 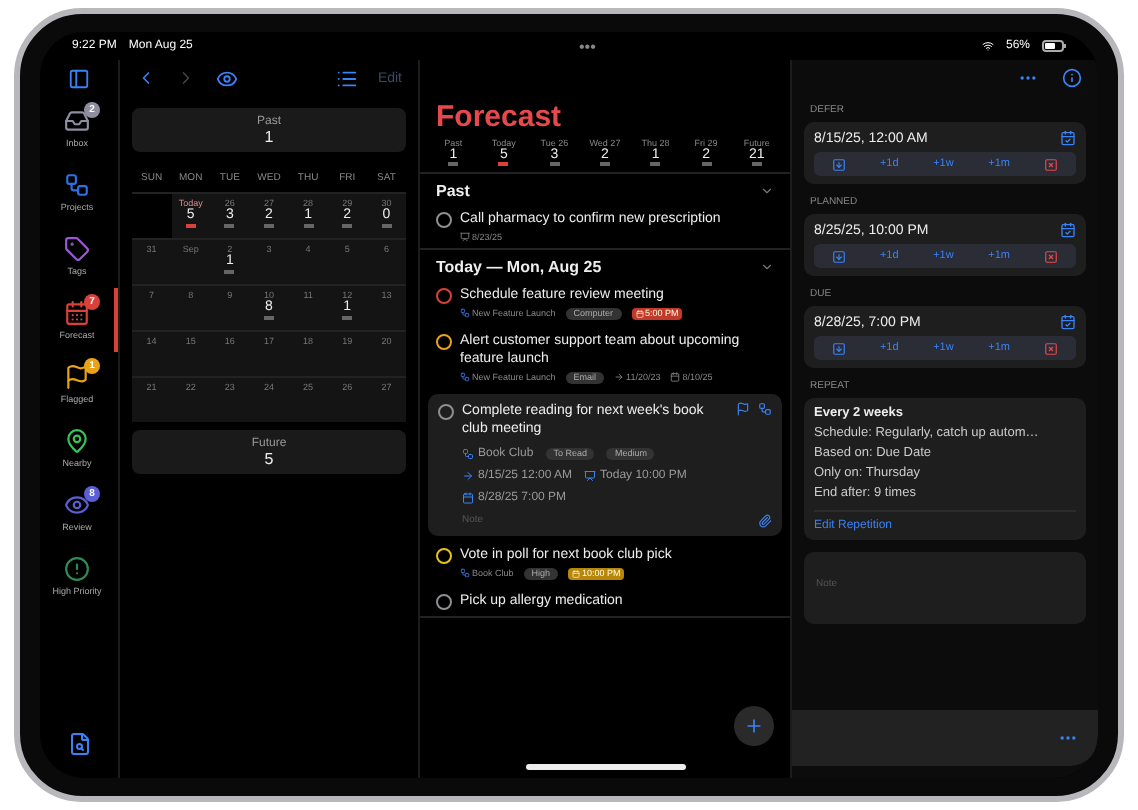 I want to click on info-icon, so click(x=1072, y=78).